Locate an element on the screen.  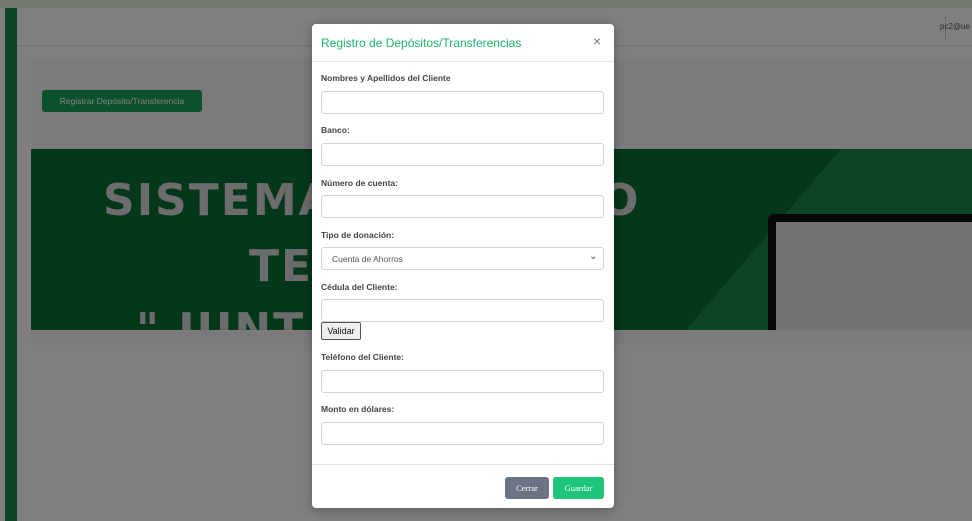
chevron-down-icon: ⌄ is located at coordinates (593, 256).